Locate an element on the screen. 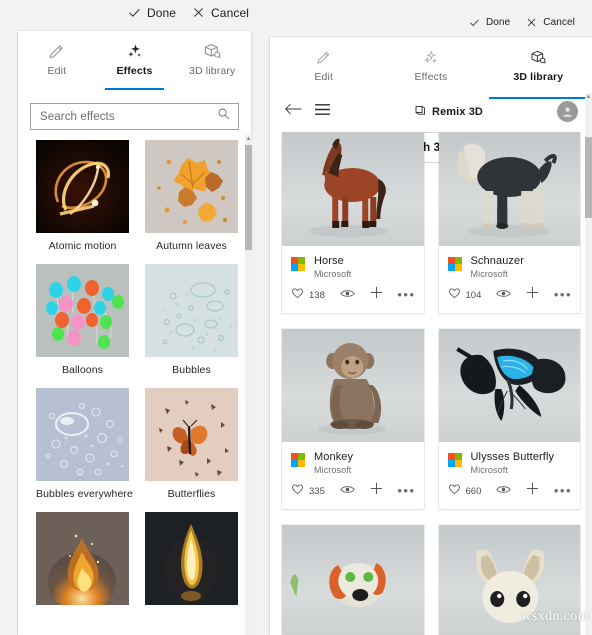 The width and height of the screenshot is (592, 635). model-card: Monkey Microsoft 335 ••• is located at coordinates (353, 419).